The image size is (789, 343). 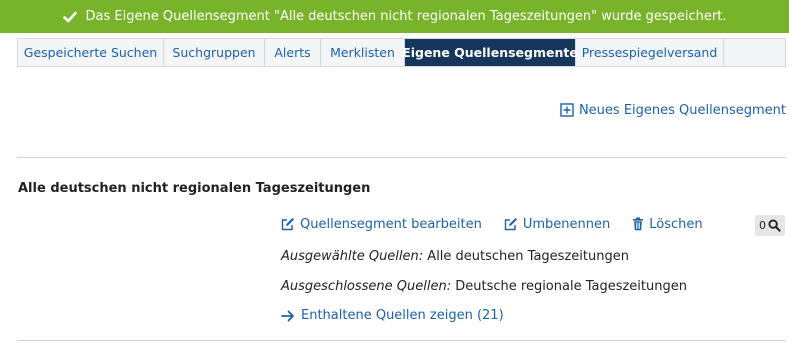 I want to click on excluded-sources-value: Deutsche regionale Tageszeitungen, so click(x=571, y=286).